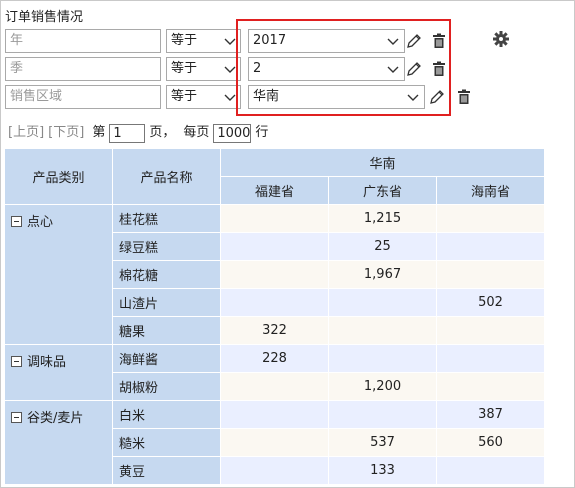  What do you see at coordinates (26, 133) in the screenshot?
I see `prev-page-link: [上页]` at bounding box center [26, 133].